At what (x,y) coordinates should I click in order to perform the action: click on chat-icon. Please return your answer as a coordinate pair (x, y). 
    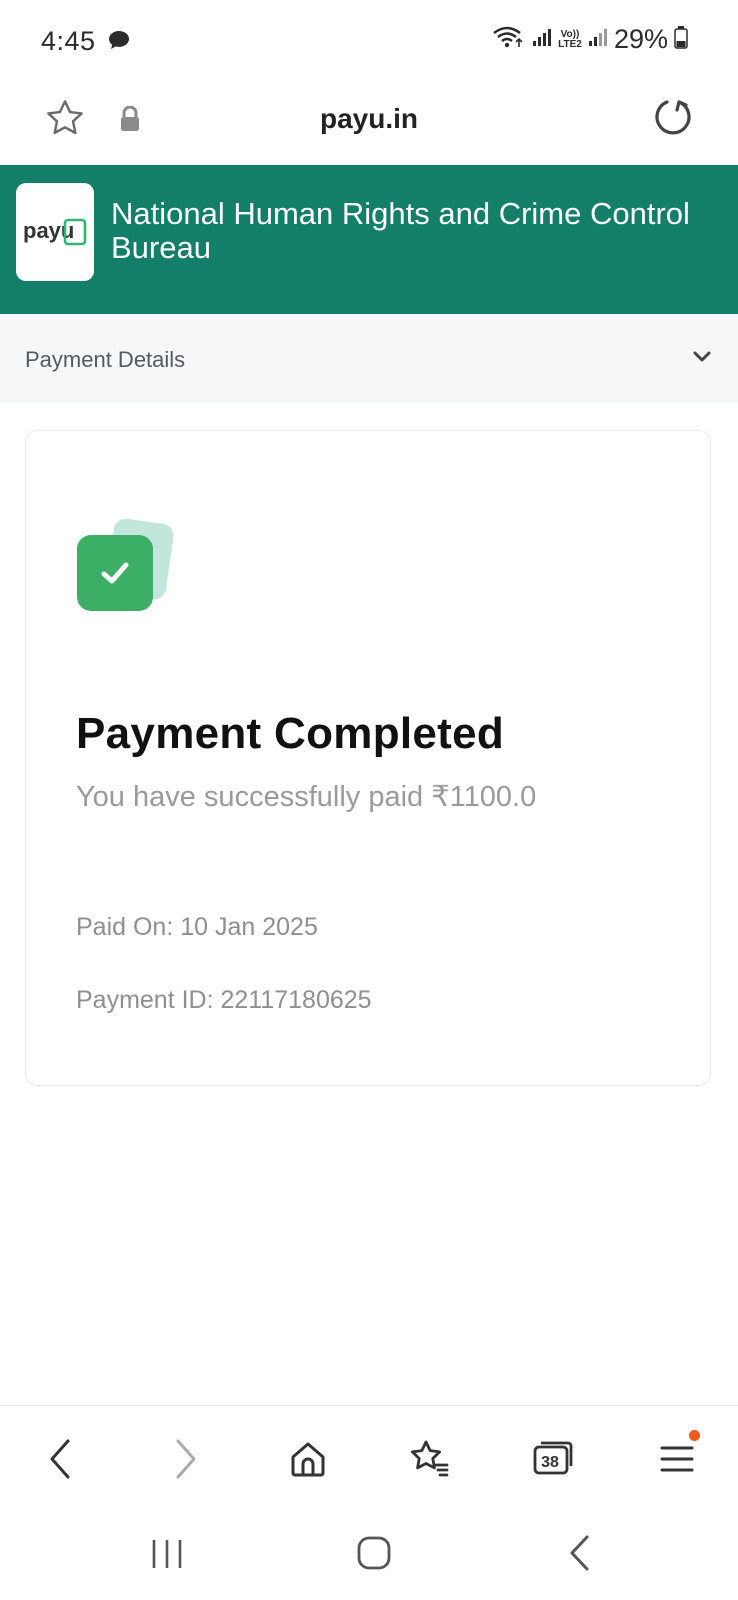
    Looking at the image, I should click on (119, 42).